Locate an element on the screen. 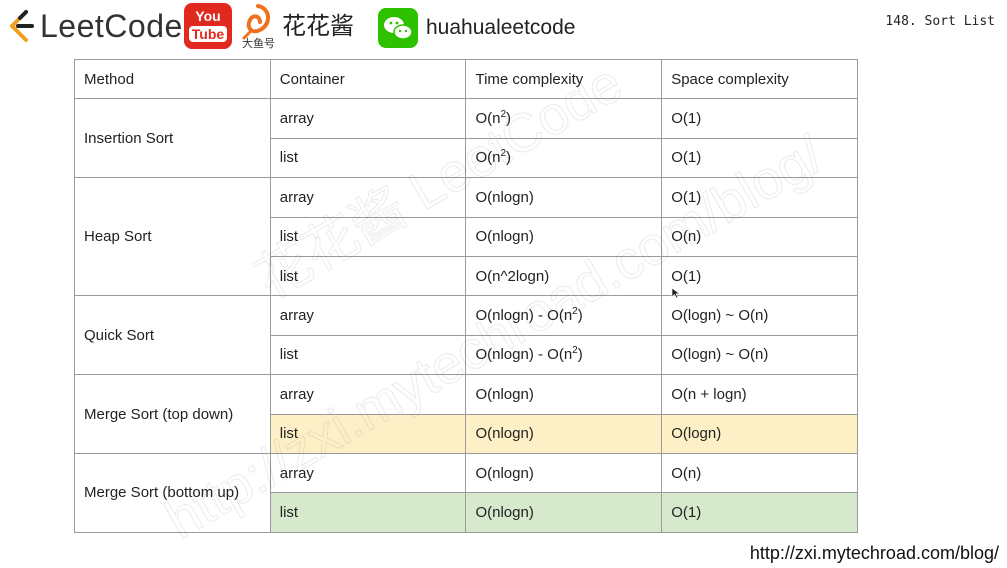 The width and height of the screenshot is (1007, 568). youtube-icon: You Tube is located at coordinates (208, 26).